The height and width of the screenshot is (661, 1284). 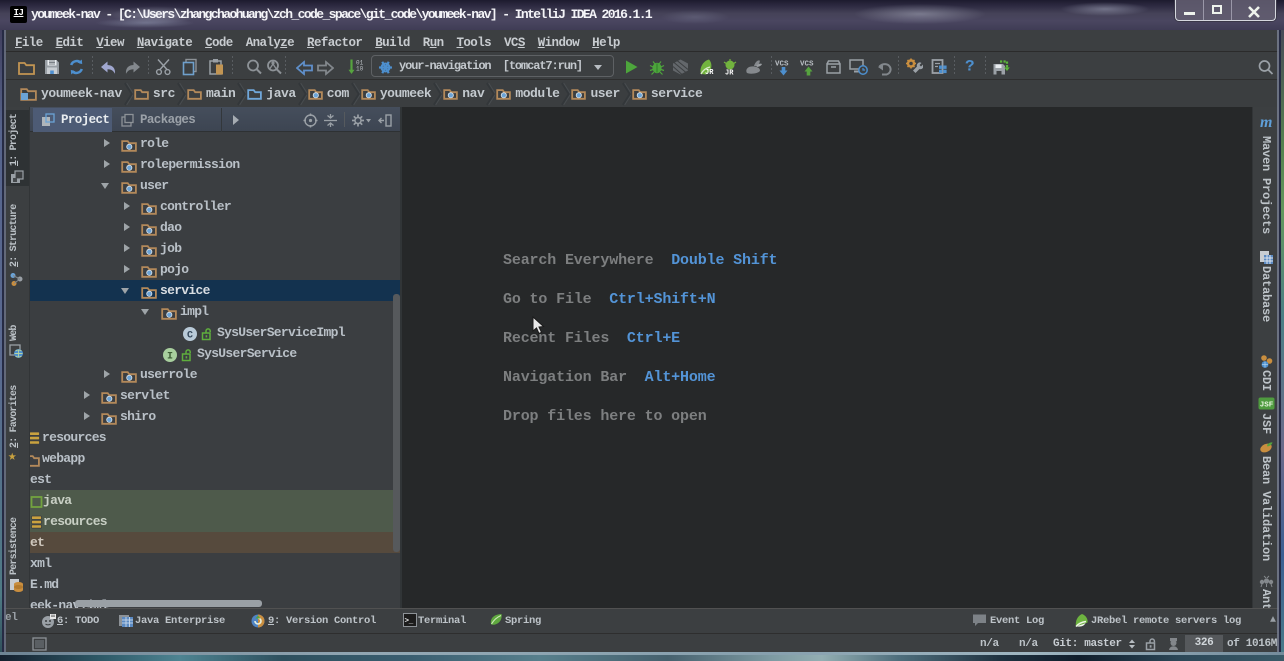 What do you see at coordinates (807, 64) in the screenshot?
I see `svg-text: VCS` at bounding box center [807, 64].